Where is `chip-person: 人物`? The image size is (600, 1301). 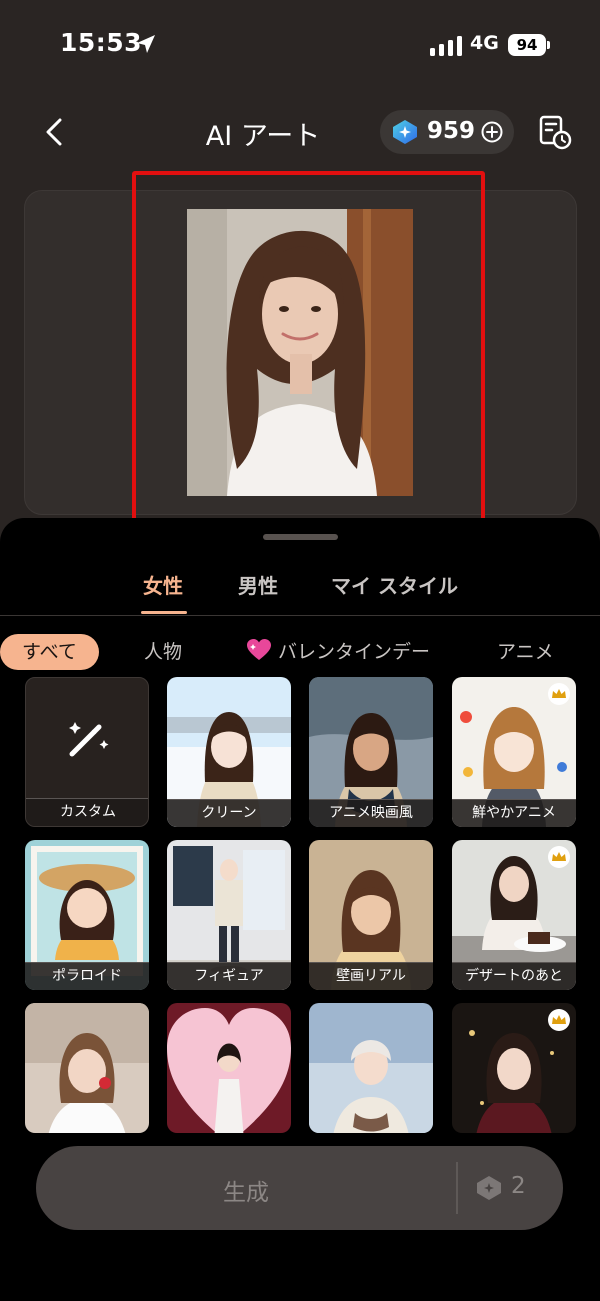
chip-person: 人物 is located at coordinates (163, 652).